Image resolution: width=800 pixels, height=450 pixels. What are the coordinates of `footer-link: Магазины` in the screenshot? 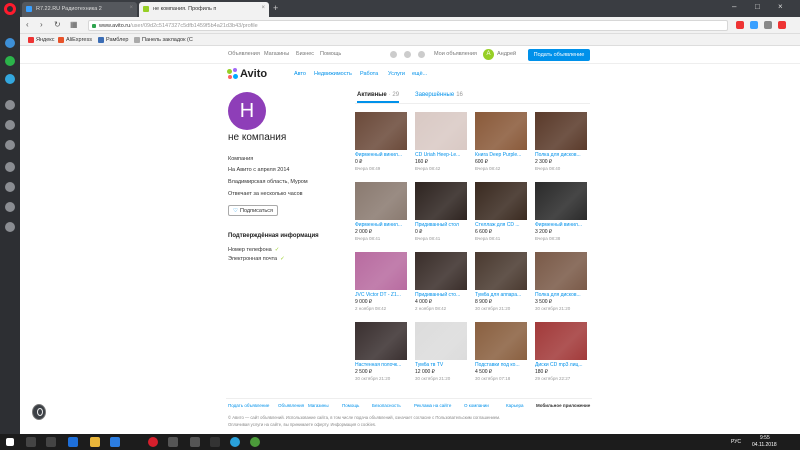 It's located at (318, 405).